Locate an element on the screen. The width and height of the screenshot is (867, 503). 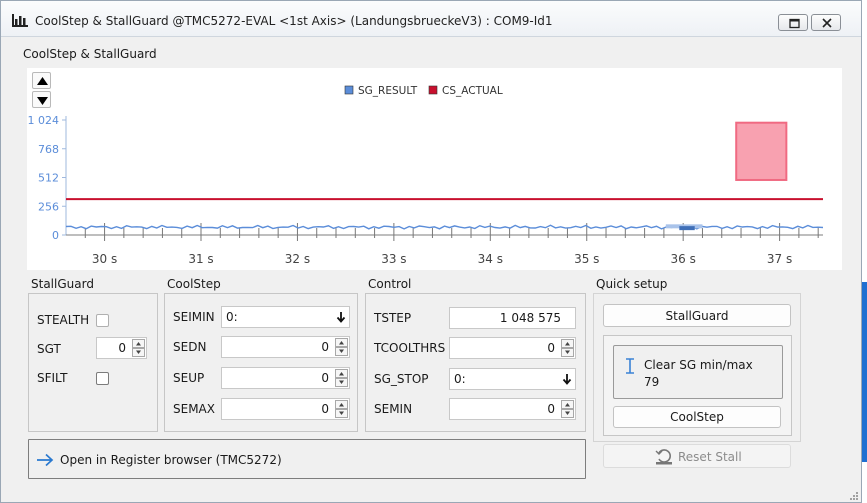
y-tick-label: 1 024 is located at coordinates (44, 120).